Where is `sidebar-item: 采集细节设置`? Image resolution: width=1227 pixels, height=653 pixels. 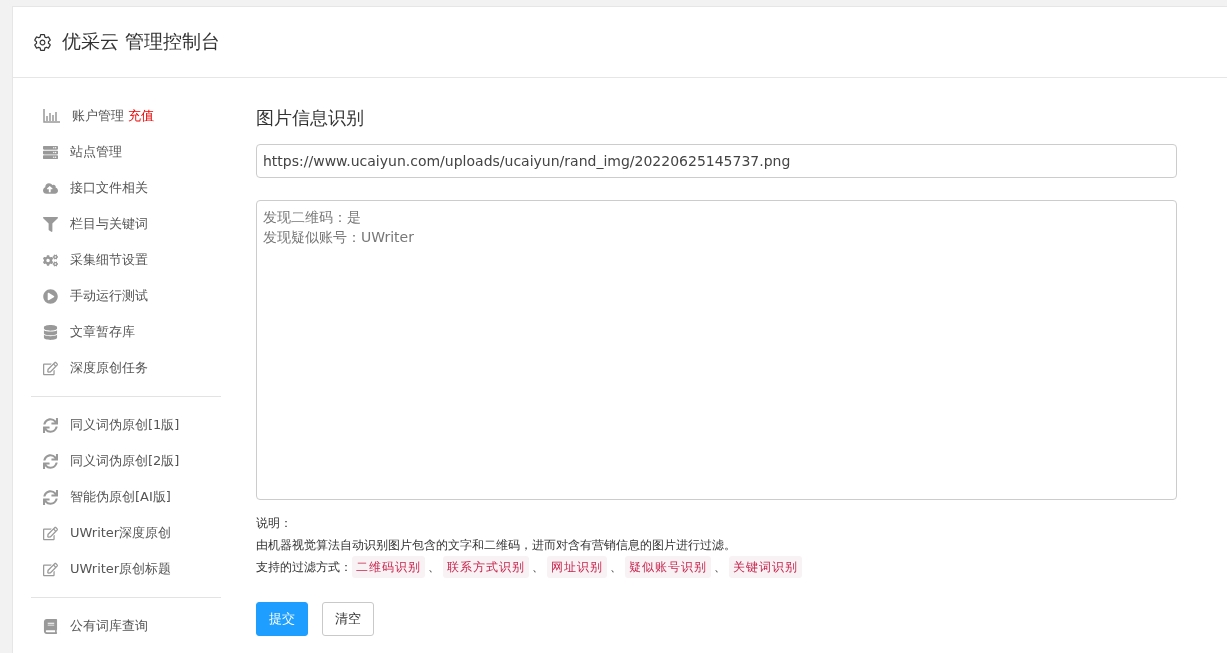 sidebar-item: 采集细节设置 is located at coordinates (126, 260).